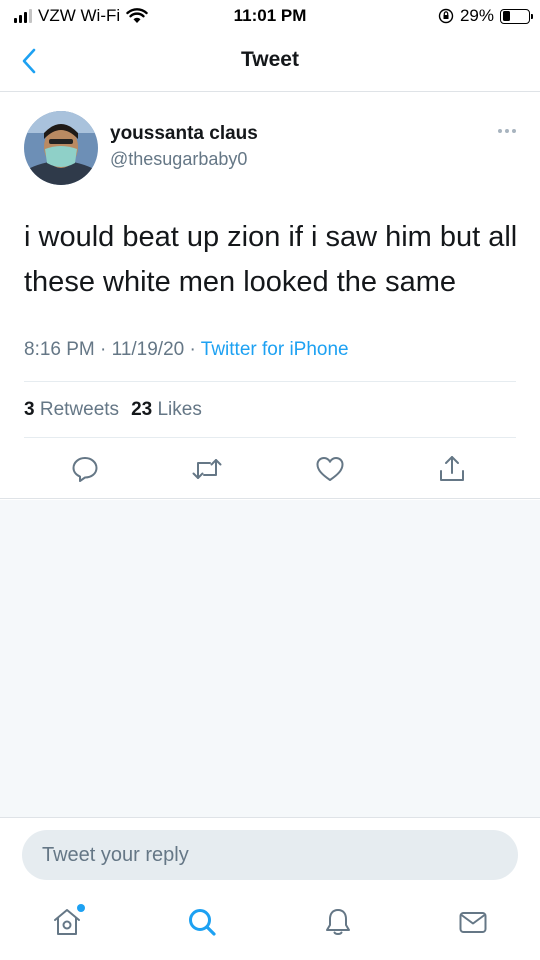  I want to click on navigation-bar: Tweet, so click(270, 62).